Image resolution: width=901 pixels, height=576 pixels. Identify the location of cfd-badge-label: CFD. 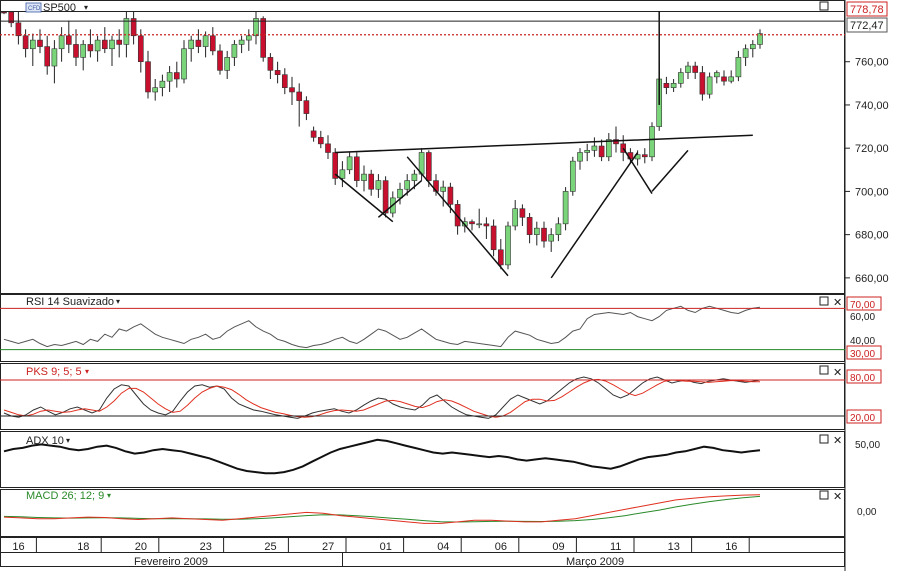
(34, 9).